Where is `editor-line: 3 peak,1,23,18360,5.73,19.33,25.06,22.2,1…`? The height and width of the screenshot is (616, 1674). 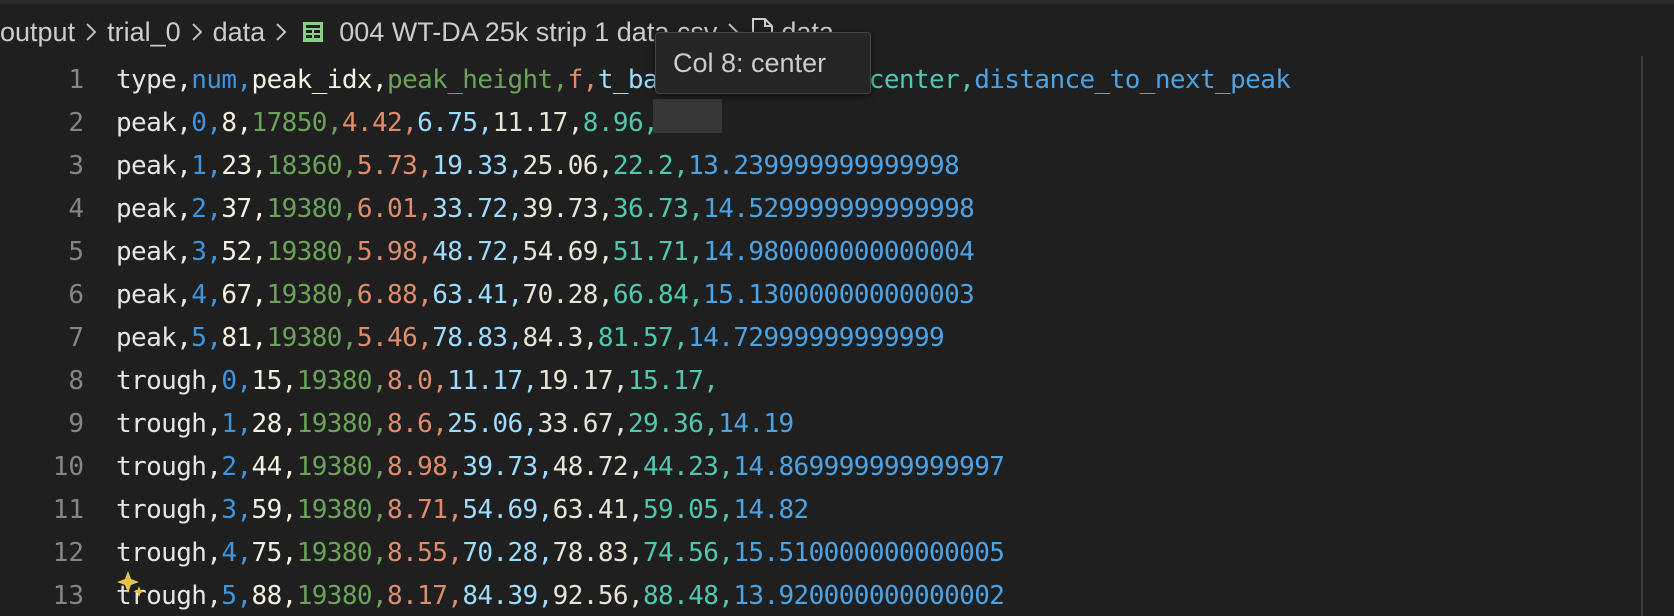
editor-line: 3 peak,1,23,18360,5.73,19.33,25.06,22.2,1… is located at coordinates (837, 165).